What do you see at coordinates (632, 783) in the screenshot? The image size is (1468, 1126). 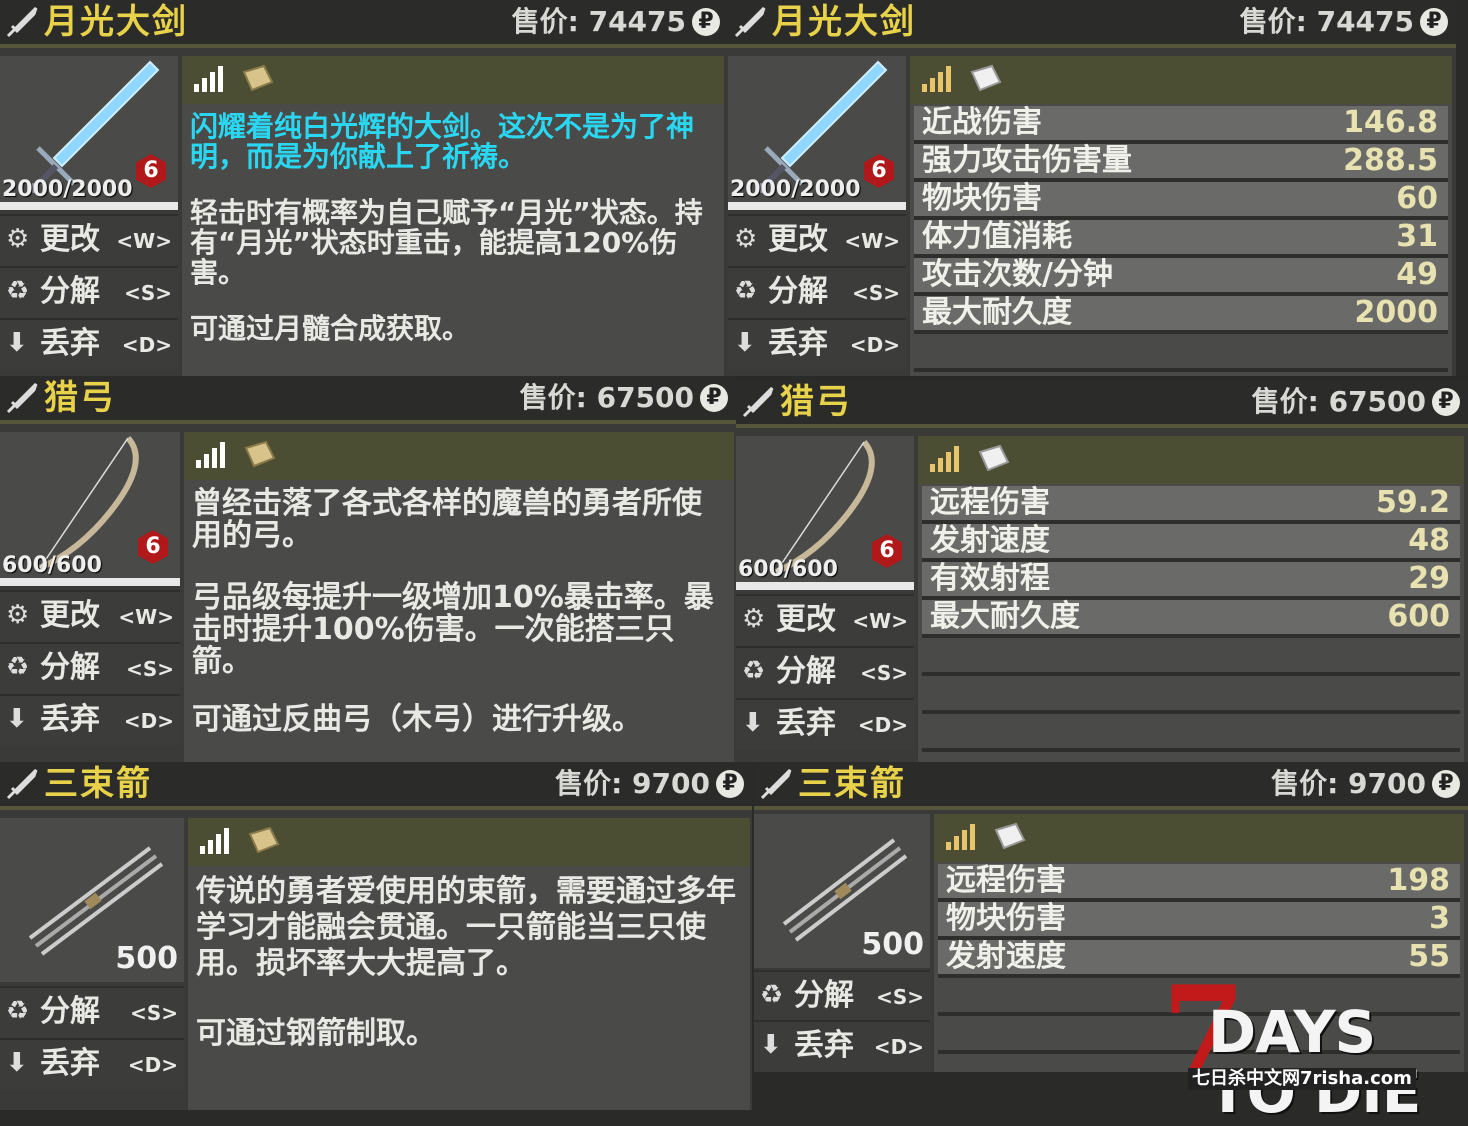 I see `price-label: 售价: 9700` at bounding box center [632, 783].